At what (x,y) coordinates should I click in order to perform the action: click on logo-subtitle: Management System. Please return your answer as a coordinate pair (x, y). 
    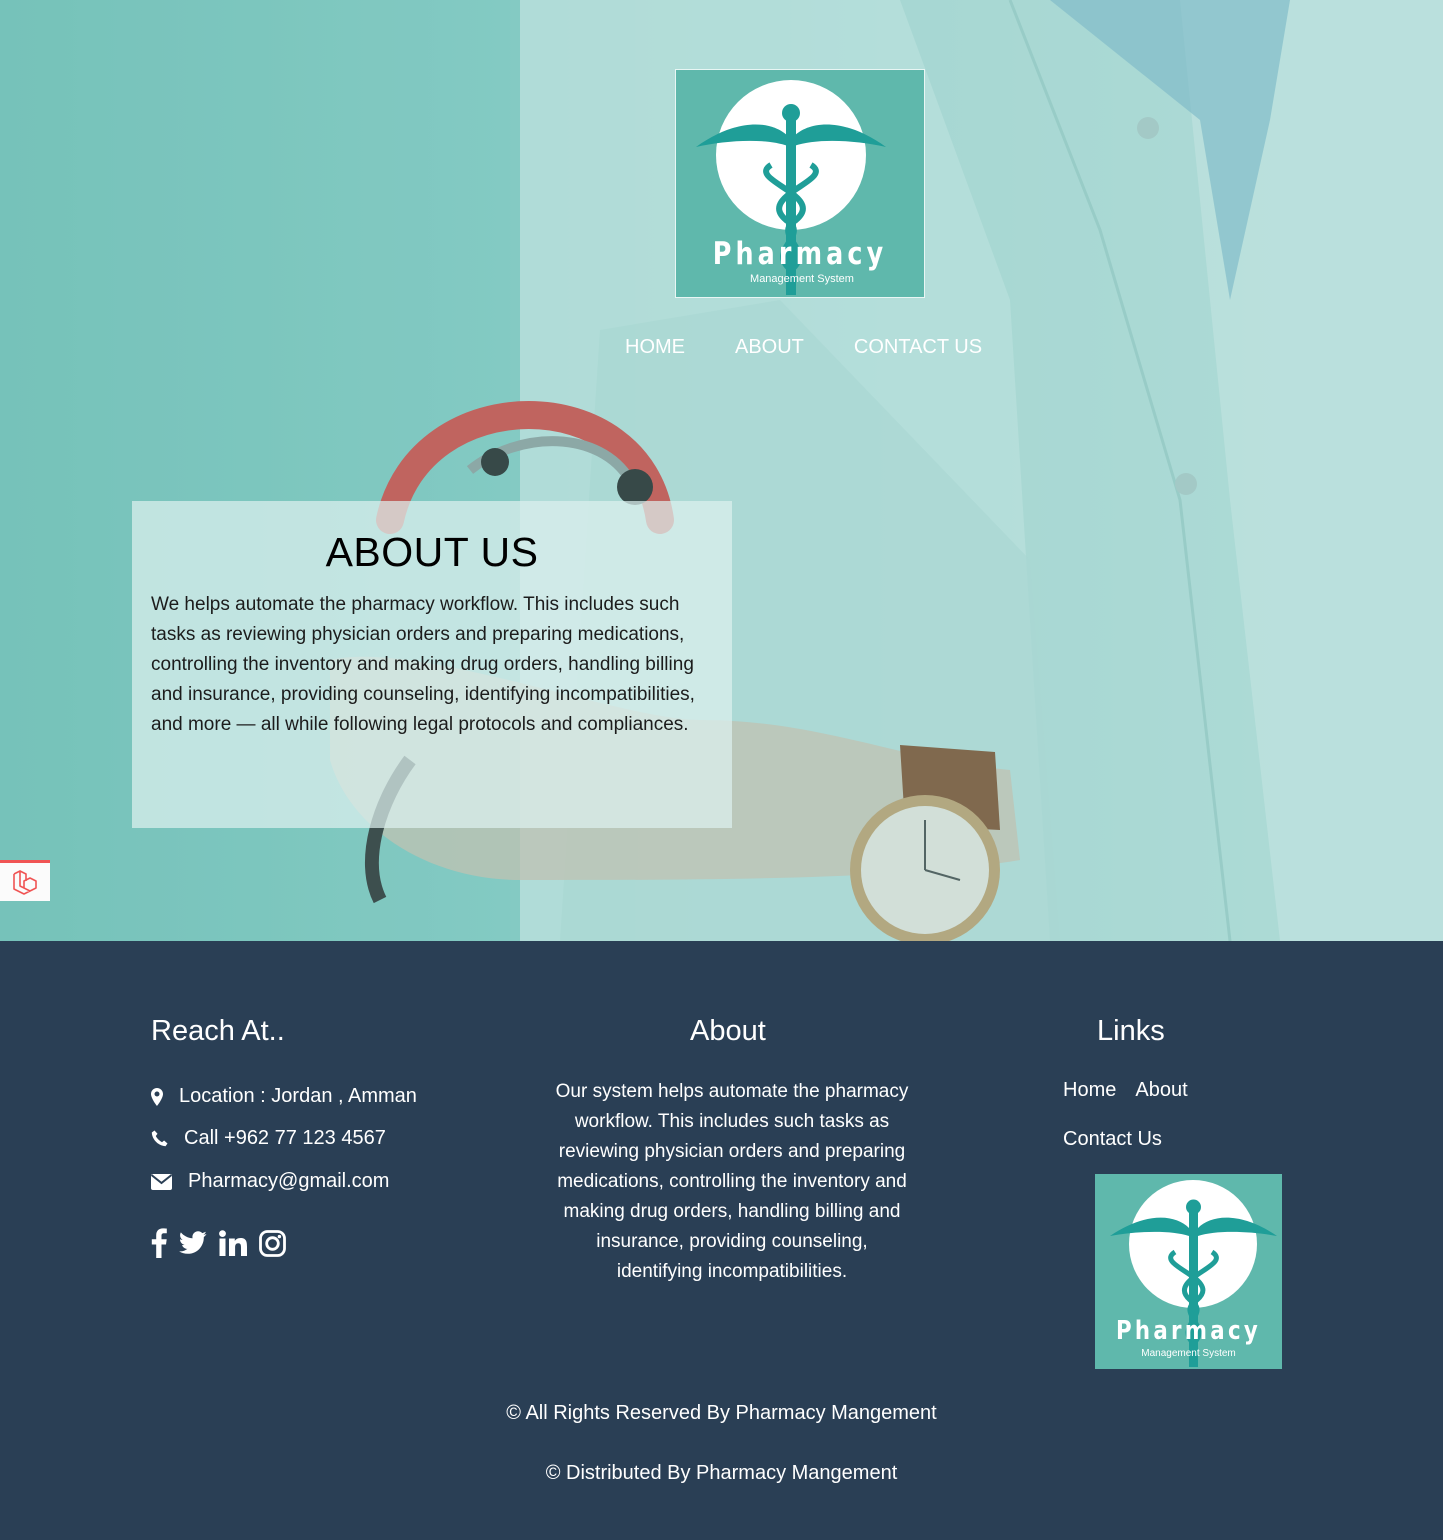
    Looking at the image, I should click on (802, 279).